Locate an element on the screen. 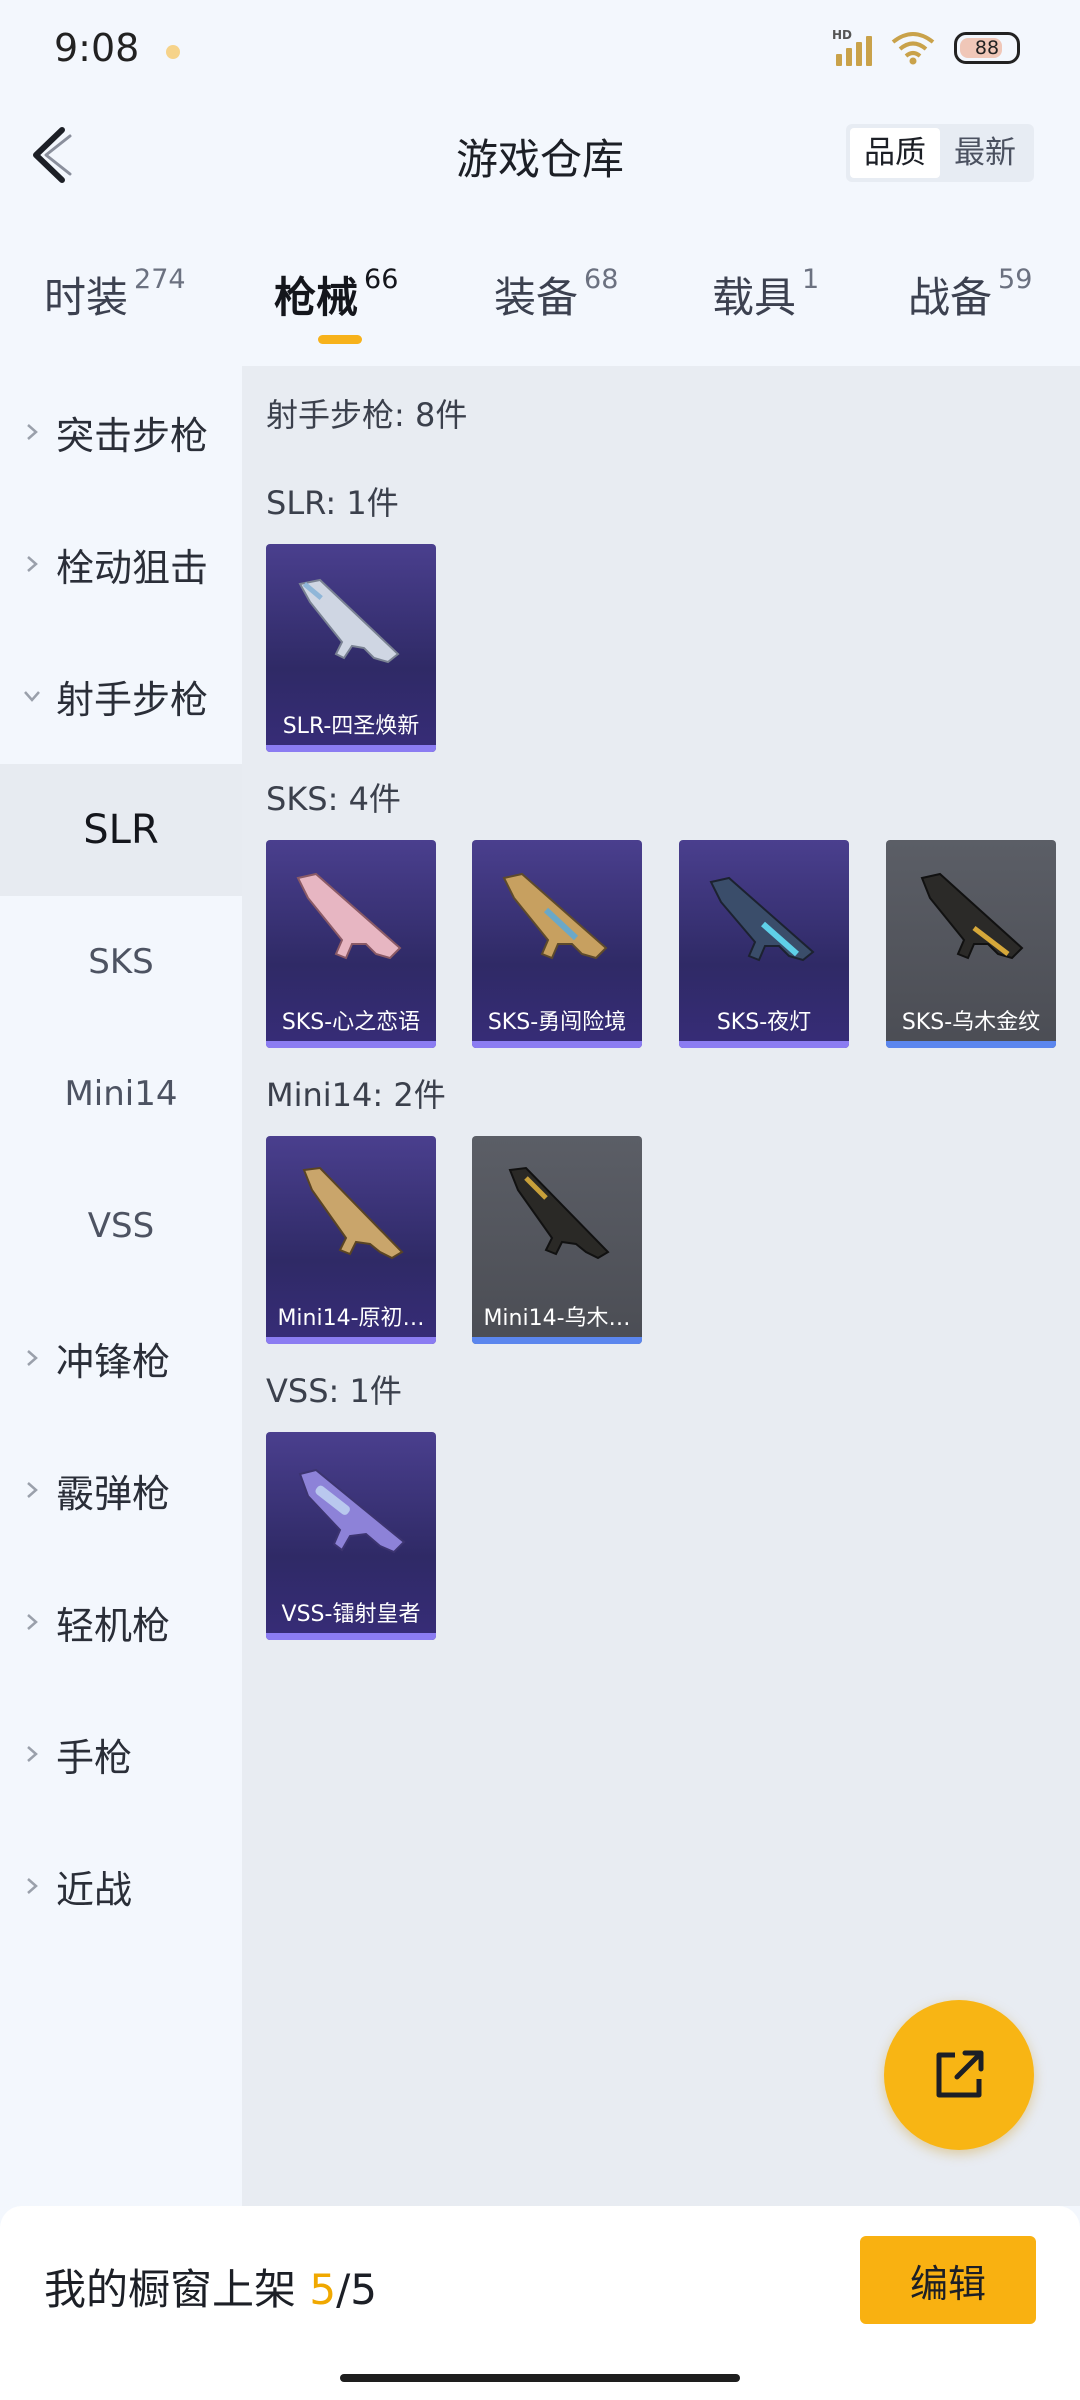 Image resolution: width=1080 pixels, height=2400 pixels. weapon-card: SKS-勇闯险境 is located at coordinates (557, 944).